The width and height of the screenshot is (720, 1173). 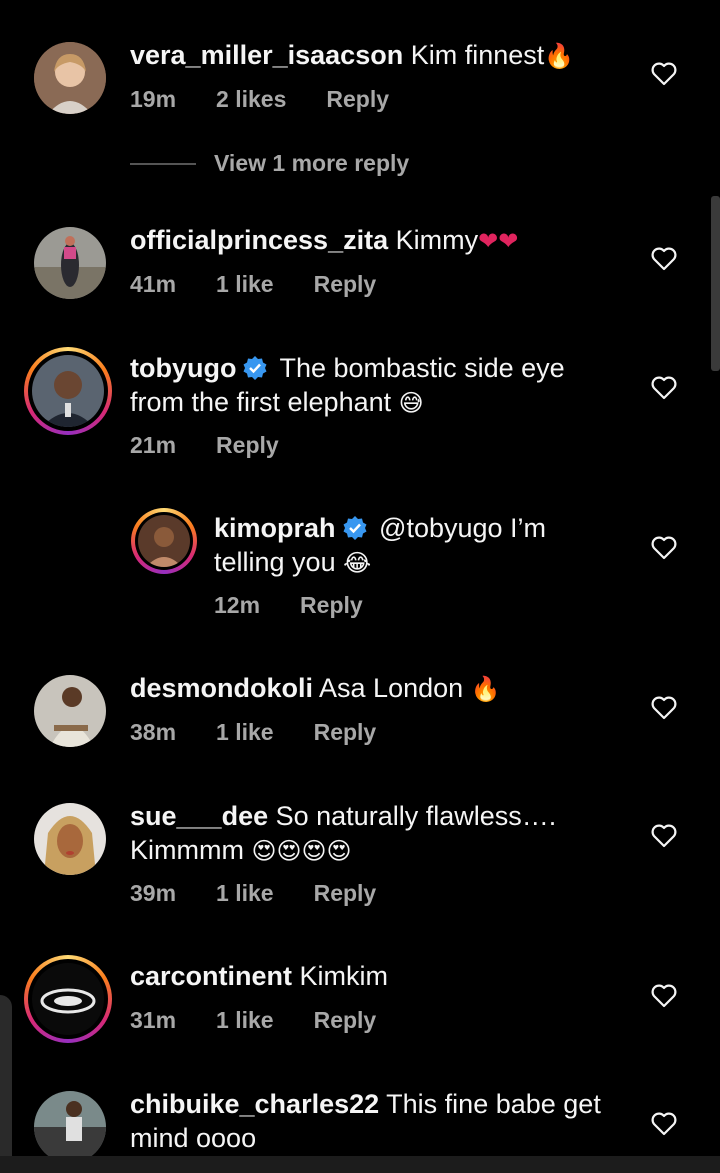 I want to click on username: tobyugo, so click(x=183, y=368).